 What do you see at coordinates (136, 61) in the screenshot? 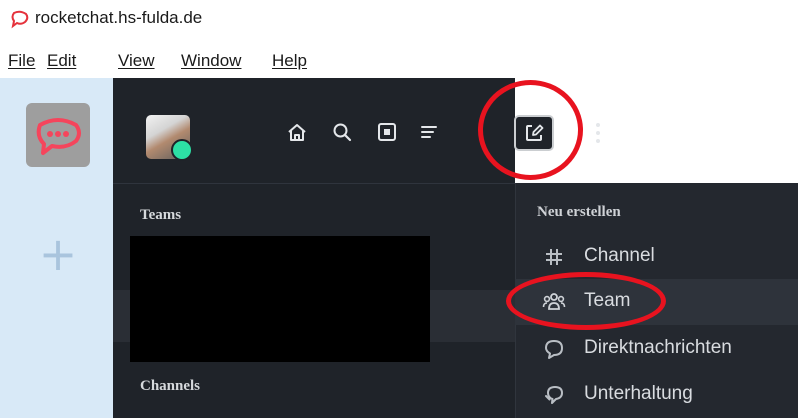
I see `menu-view: View` at bounding box center [136, 61].